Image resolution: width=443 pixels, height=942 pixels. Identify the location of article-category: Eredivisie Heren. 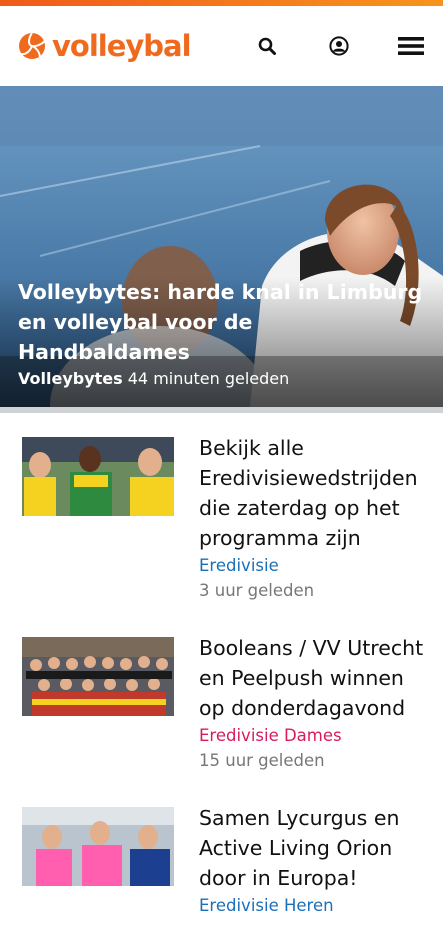
(312, 905).